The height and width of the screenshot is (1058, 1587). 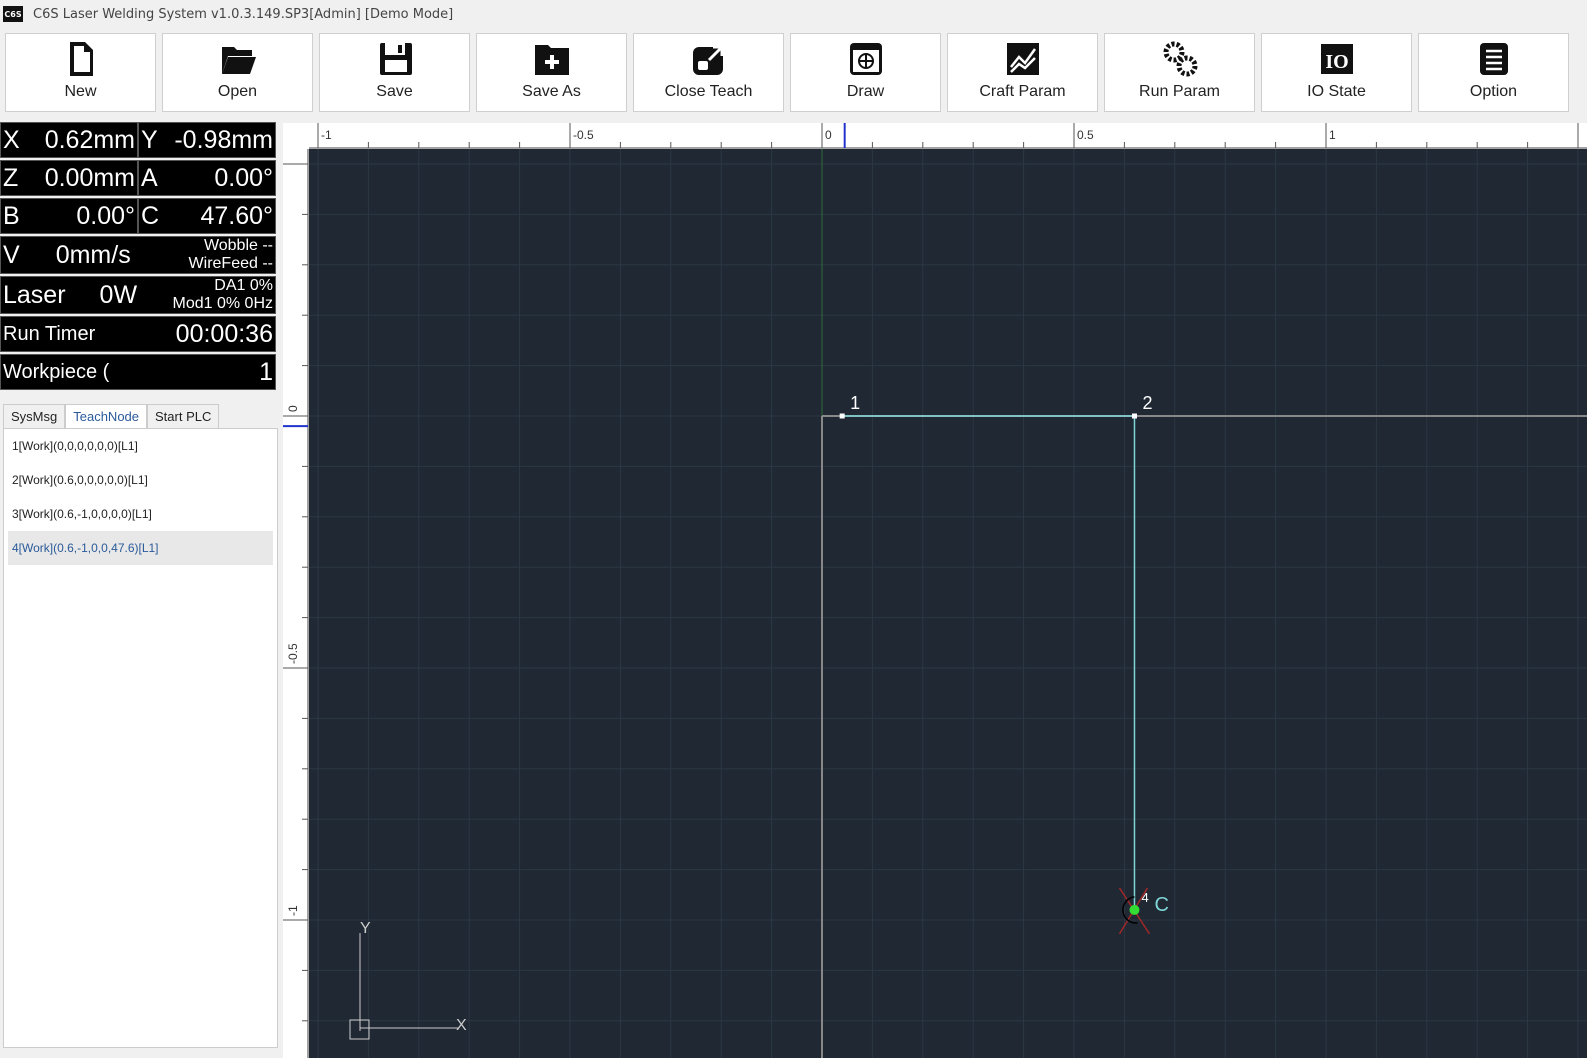 What do you see at coordinates (207, 178) in the screenshot?
I see `a-readout: A 0.00°` at bounding box center [207, 178].